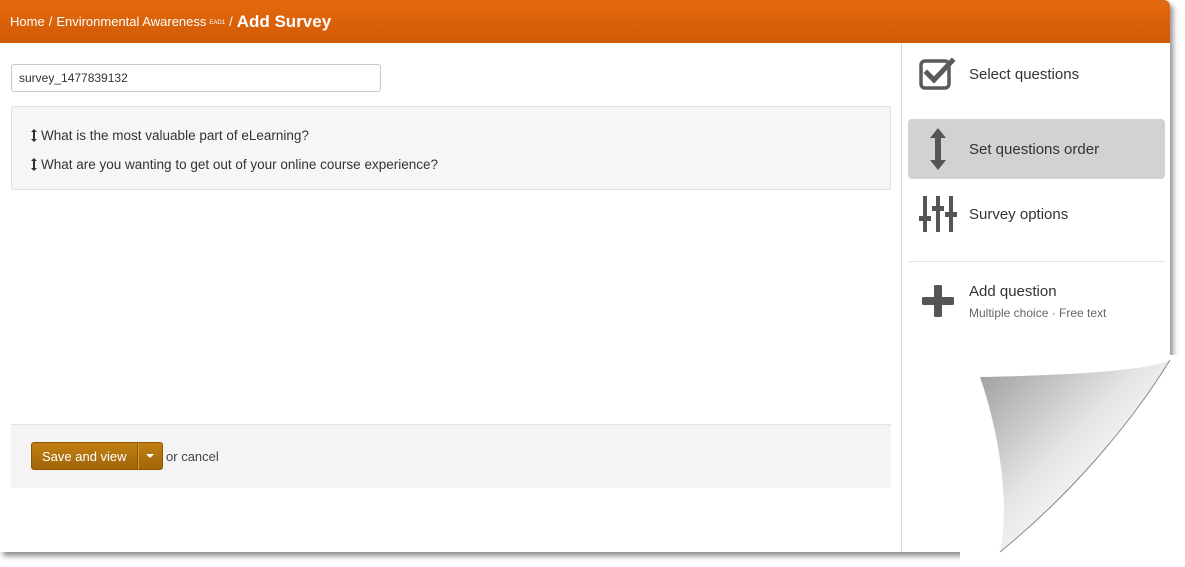 The image size is (1185, 567). What do you see at coordinates (131, 21) in the screenshot?
I see `breadcrumb-course-label: Environmental Awareness` at bounding box center [131, 21].